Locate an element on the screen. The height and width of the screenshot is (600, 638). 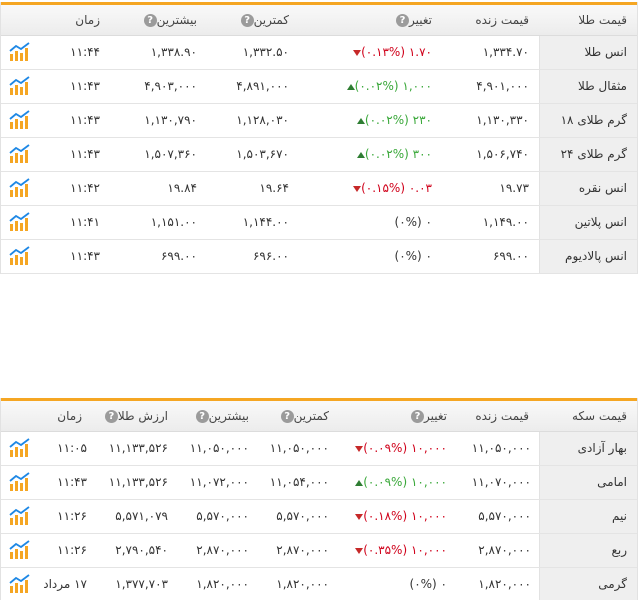
header-gold-value: ارزش طلا? is located at coordinates (133, 416).